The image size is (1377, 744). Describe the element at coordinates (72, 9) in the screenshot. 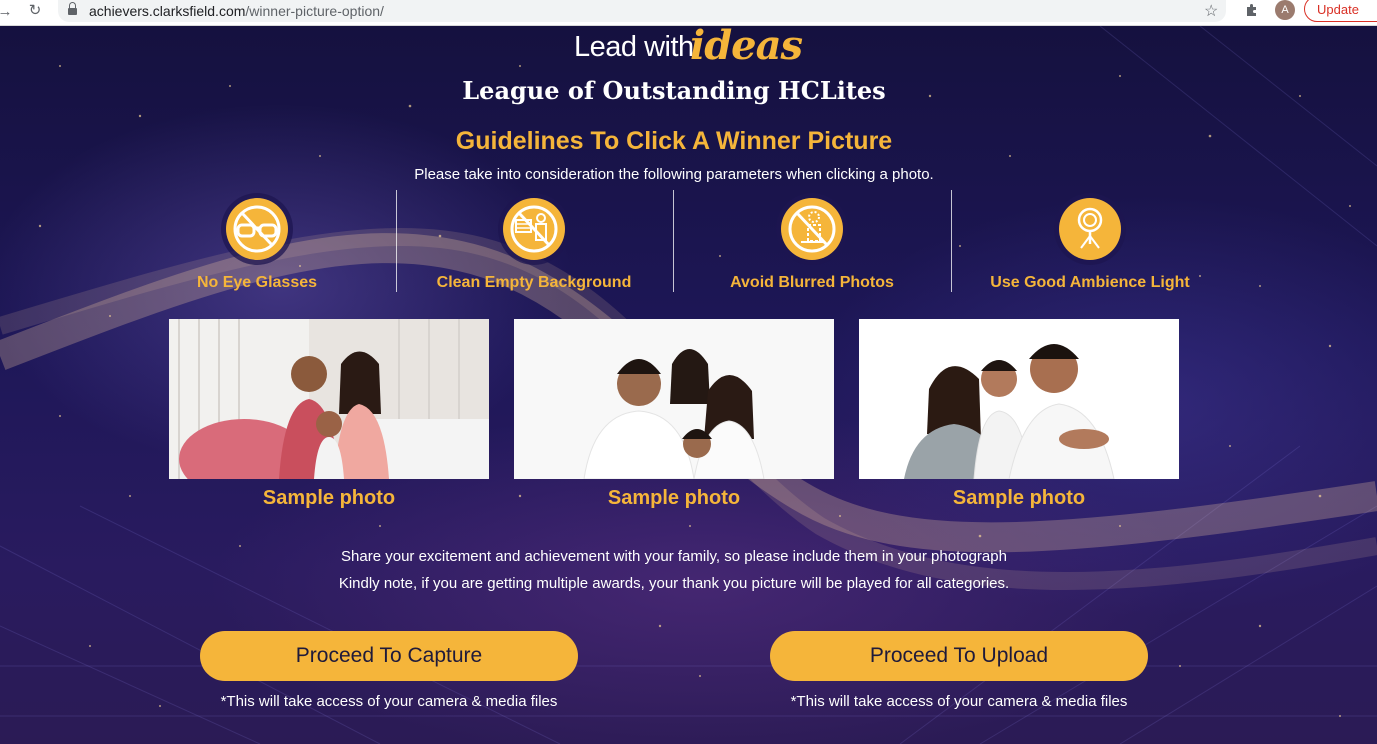

I see `lock-icon` at that location.